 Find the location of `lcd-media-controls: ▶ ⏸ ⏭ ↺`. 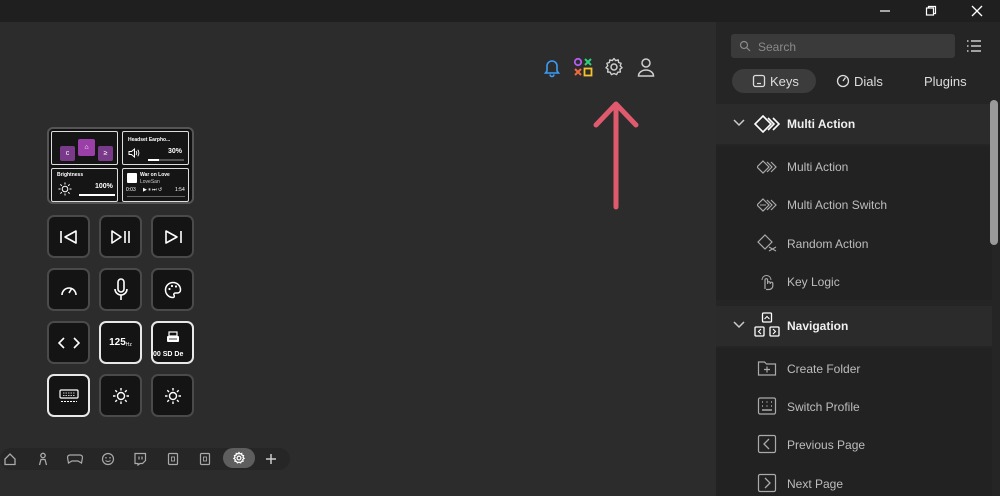

lcd-media-controls: ▶ ⏸ ⏭ ↺ is located at coordinates (153, 190).